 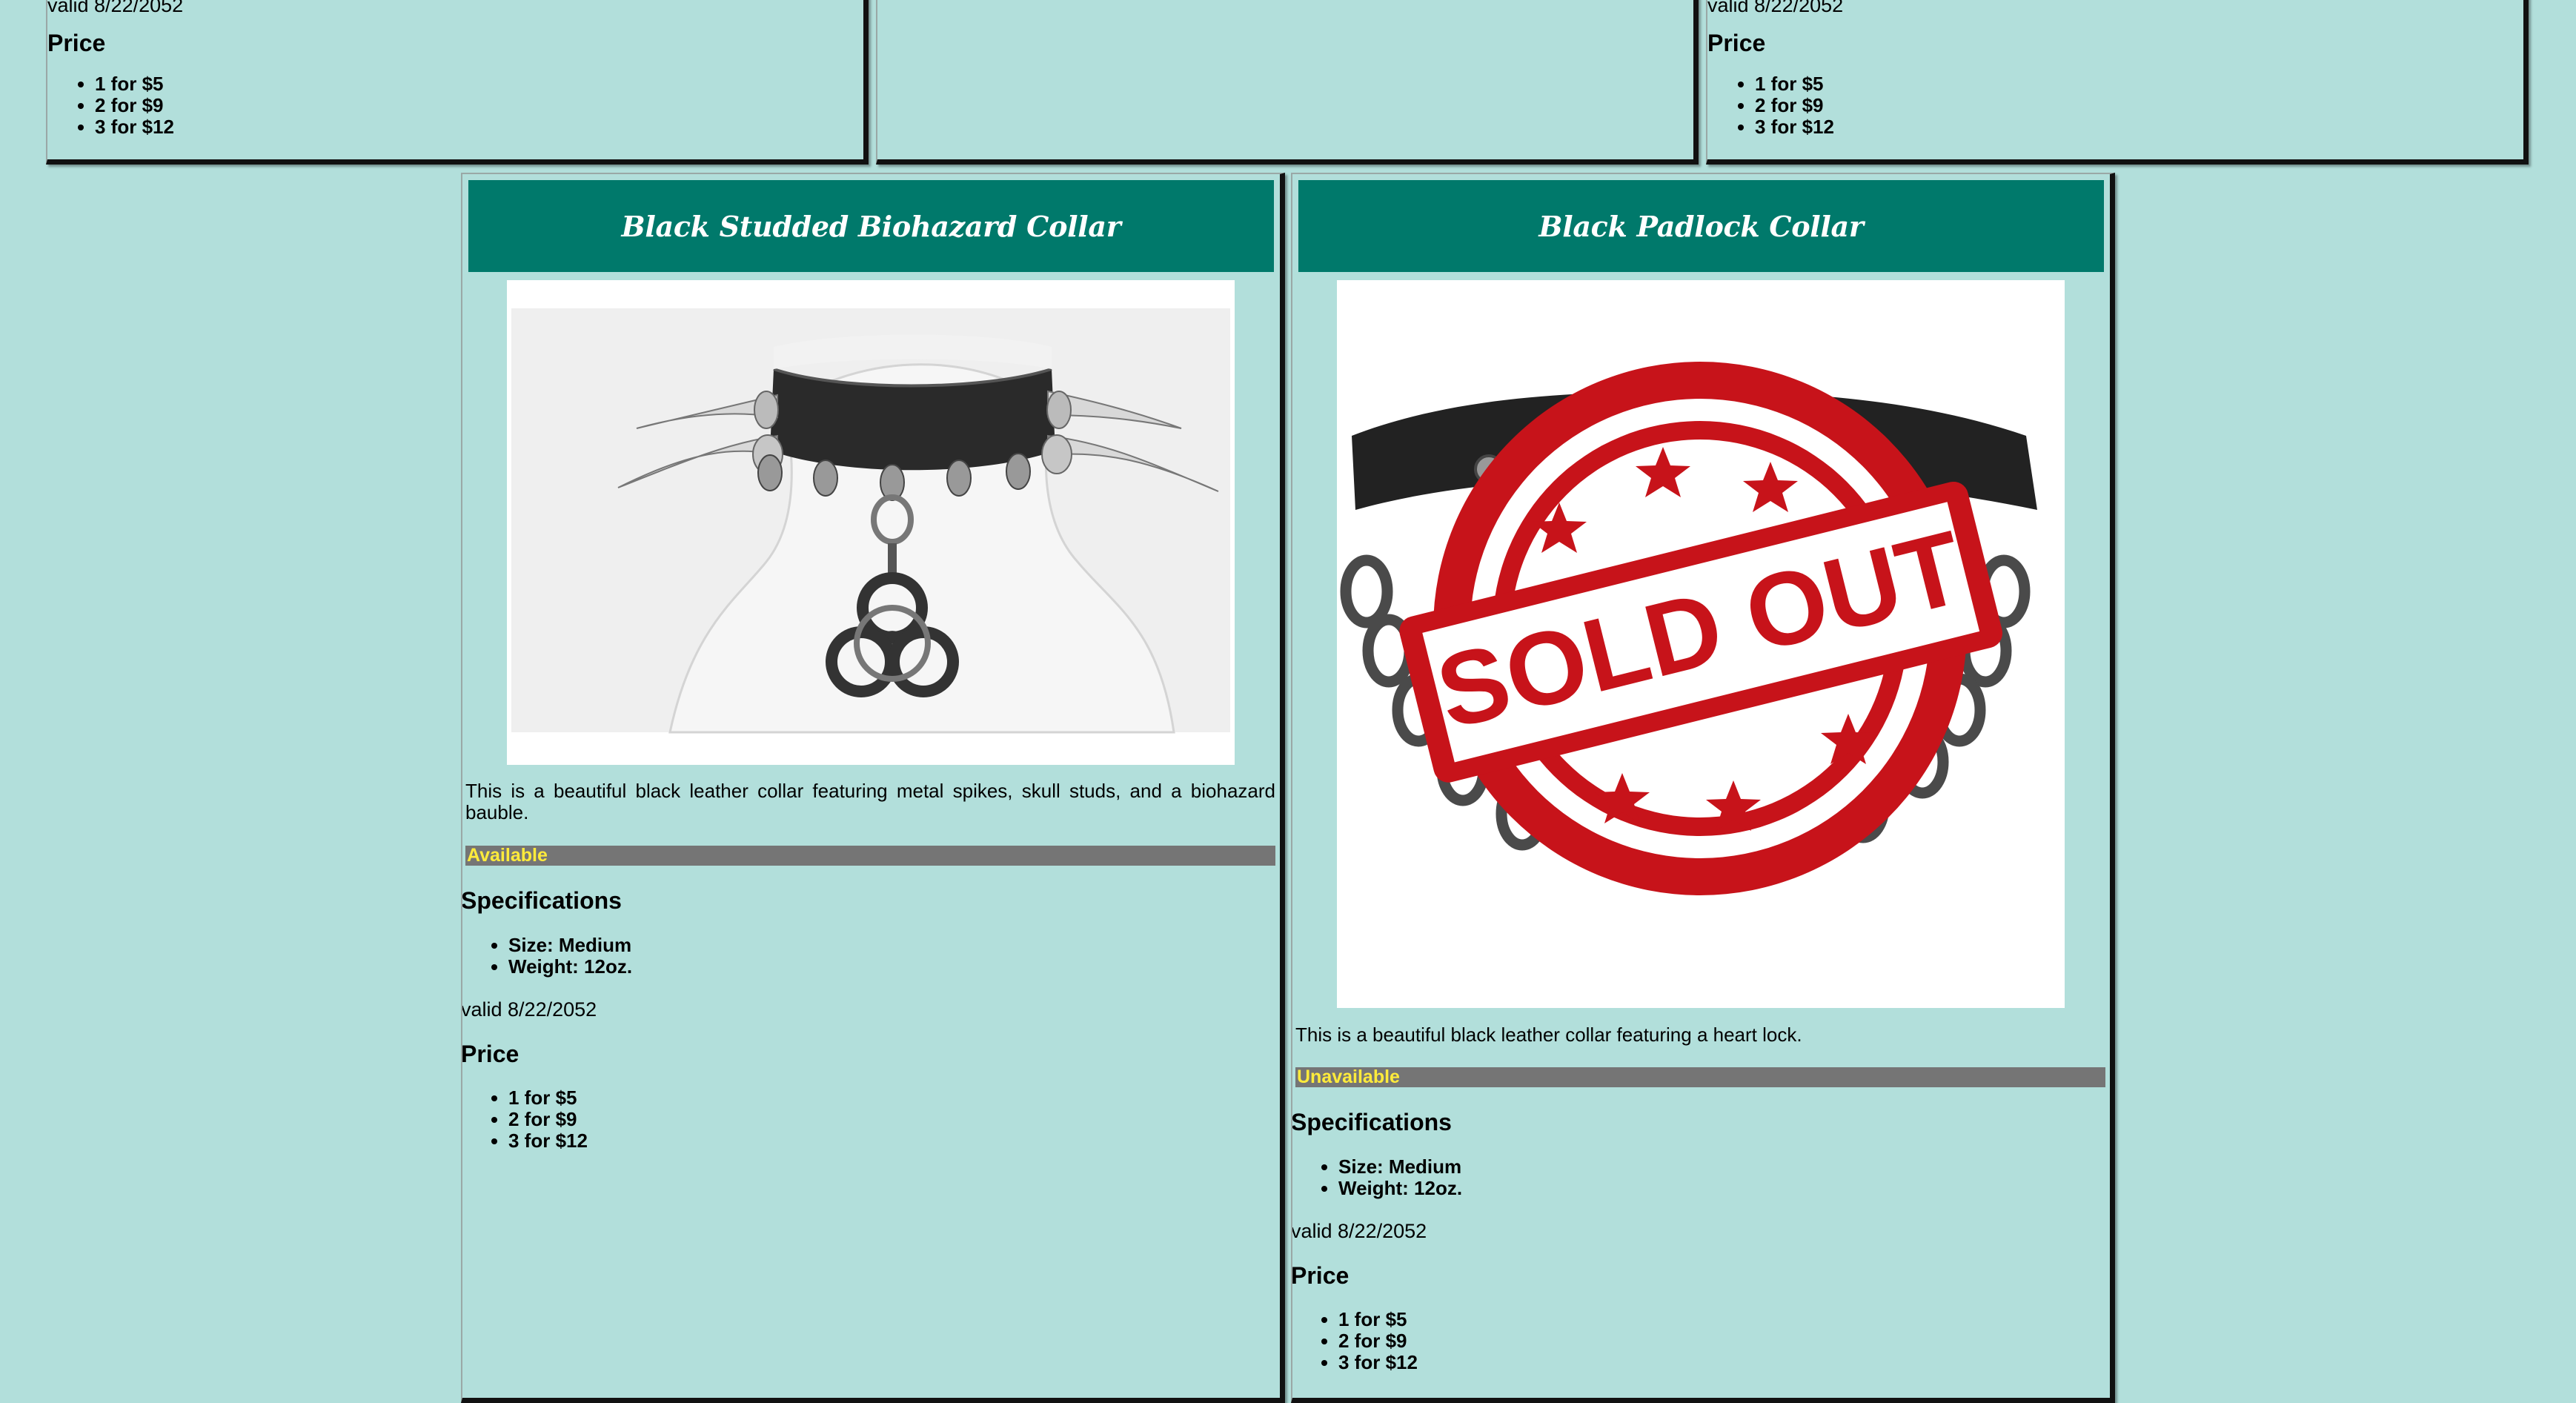 I want to click on padlock-collar-image: SOLD OUT, so click(x=1701, y=644).